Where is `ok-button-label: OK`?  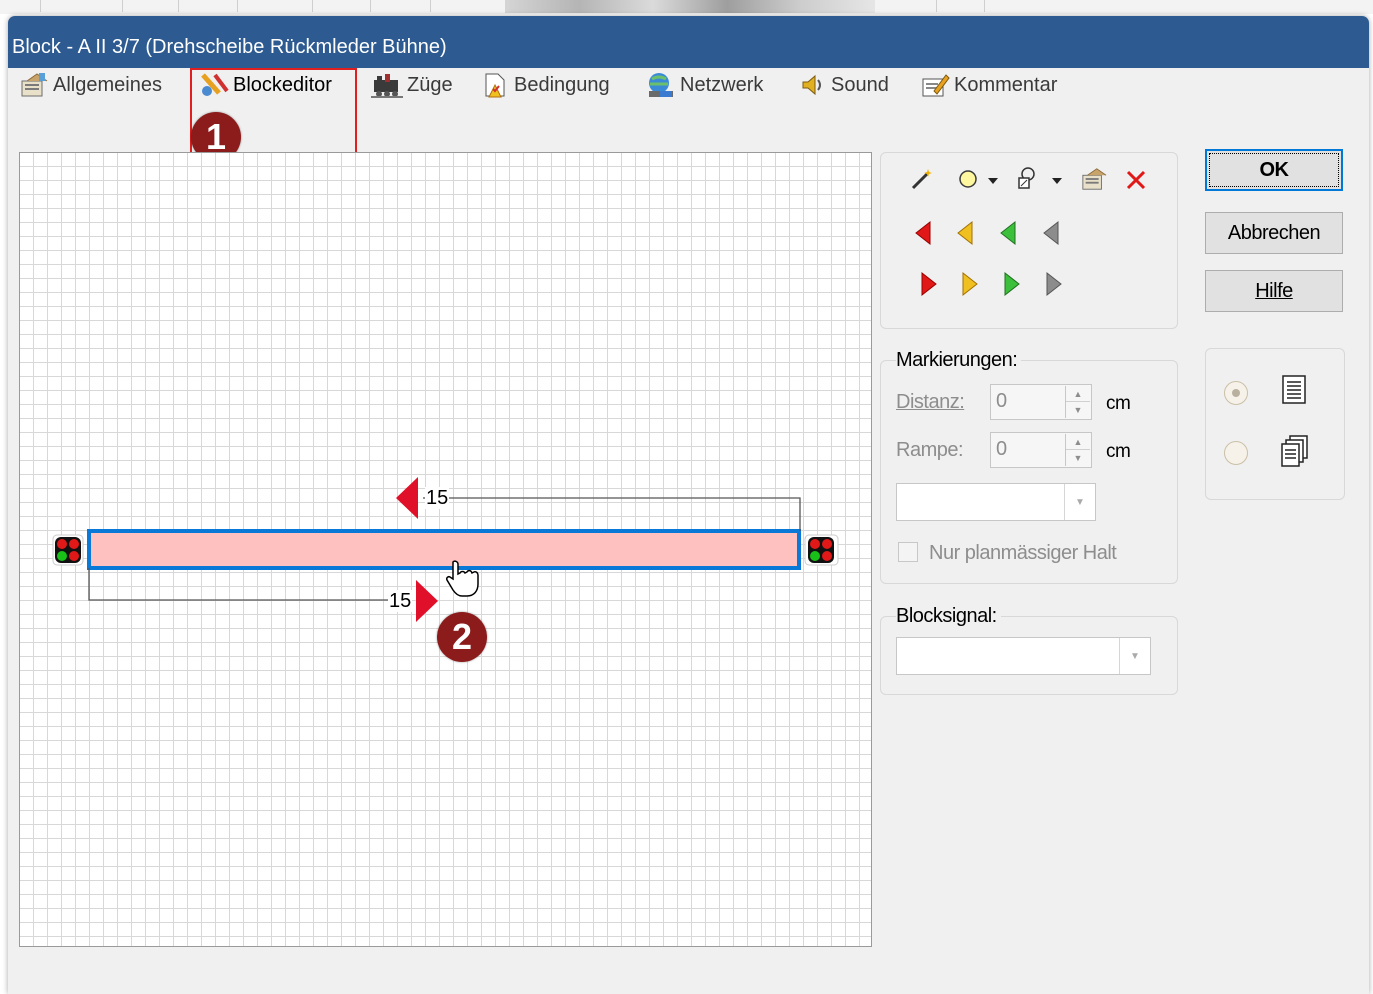 ok-button-label: OK is located at coordinates (1274, 170).